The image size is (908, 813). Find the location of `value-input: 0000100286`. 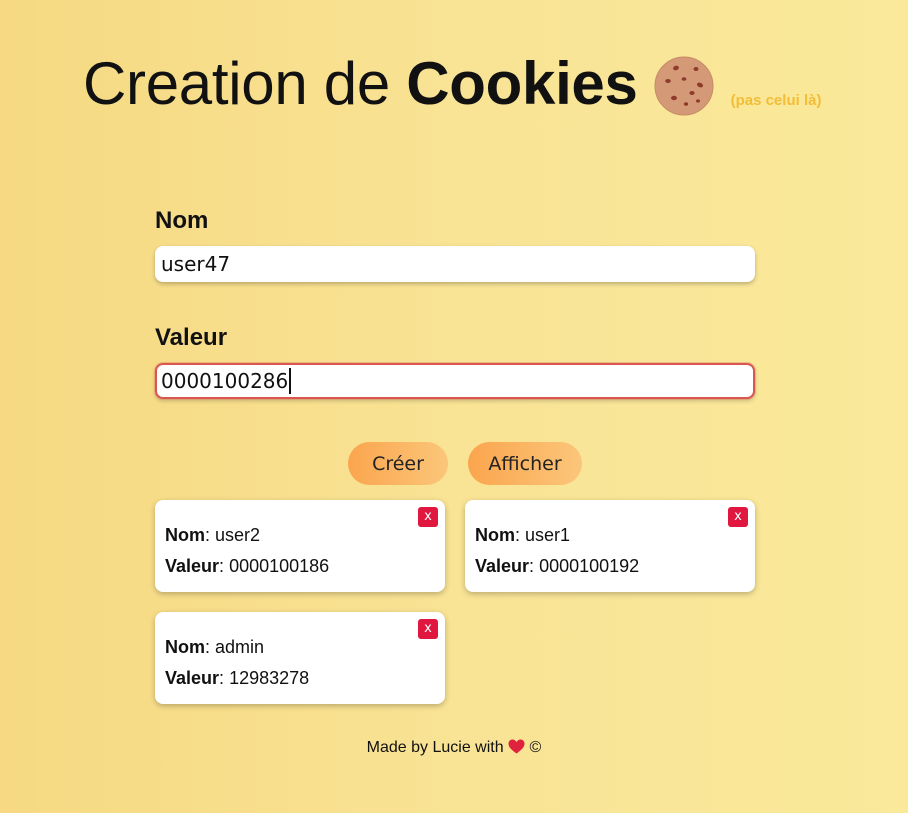

value-input: 0000100286 is located at coordinates (455, 381).